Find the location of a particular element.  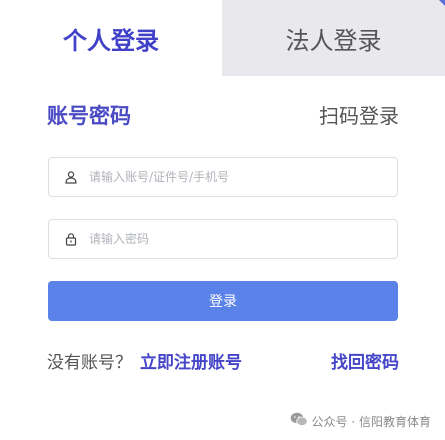

login-button-label: 登录 is located at coordinates (223, 302).